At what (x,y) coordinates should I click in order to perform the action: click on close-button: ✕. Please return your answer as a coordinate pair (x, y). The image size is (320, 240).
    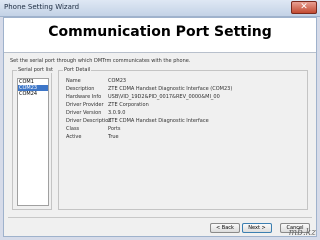
    Looking at the image, I should click on (304, 7).